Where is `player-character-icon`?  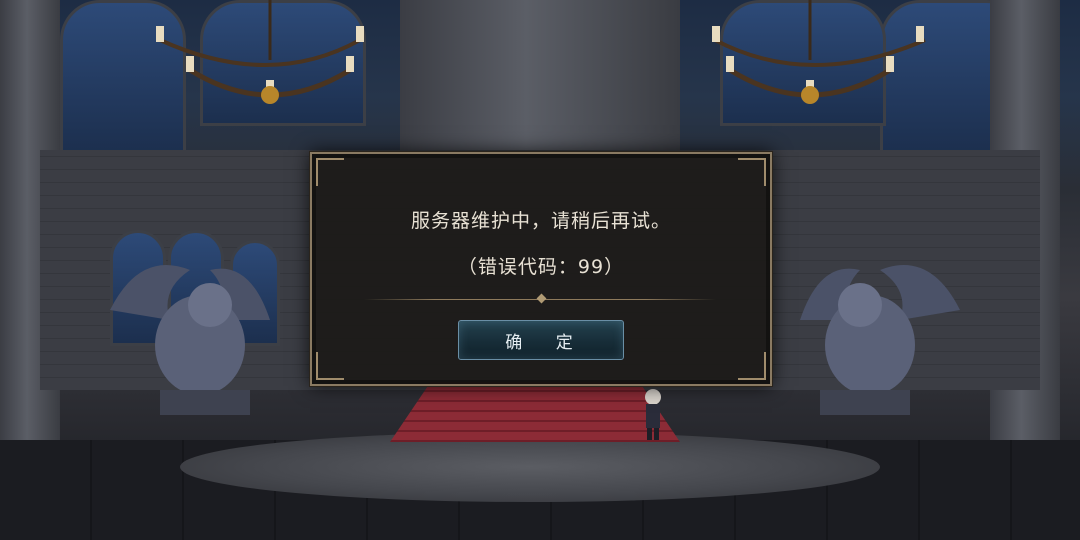 player-character-icon is located at coordinates (653, 414).